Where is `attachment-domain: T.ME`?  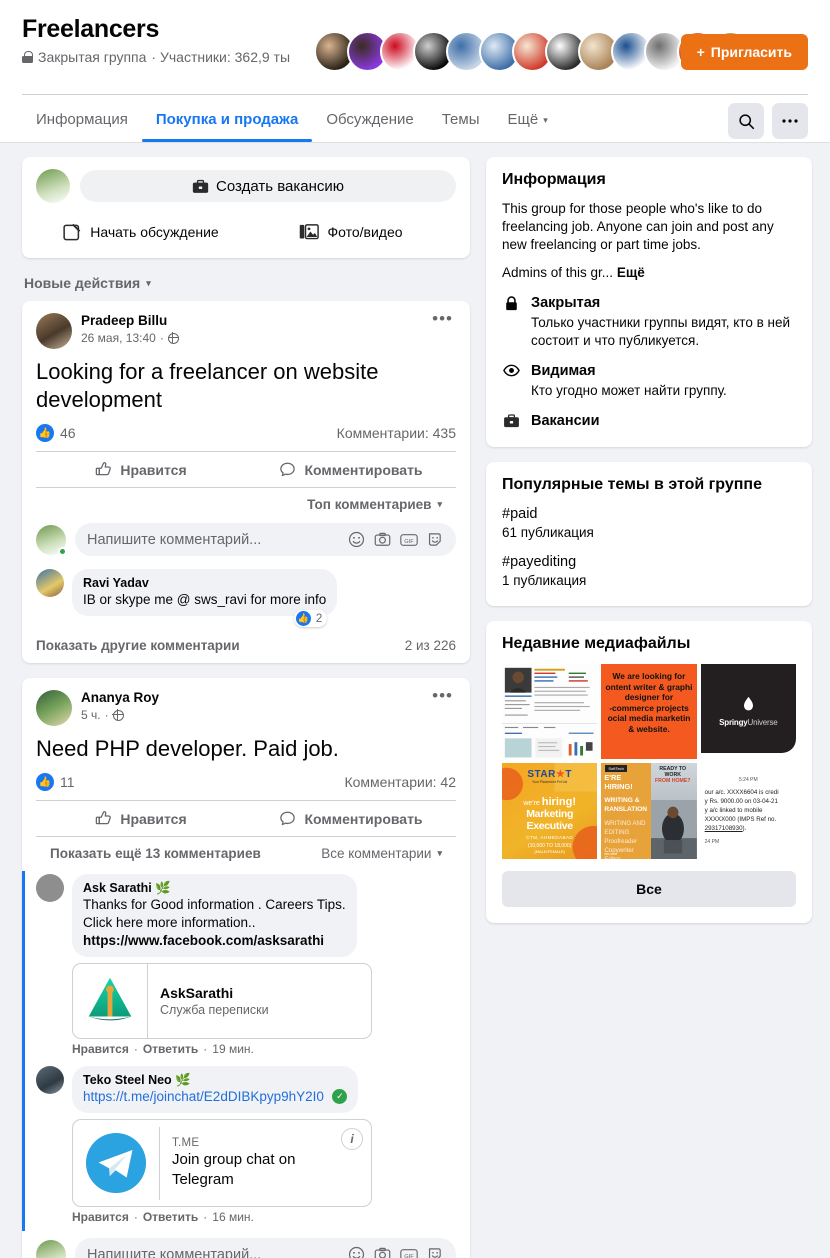
attachment-domain: T.ME is located at coordinates (186, 1142).